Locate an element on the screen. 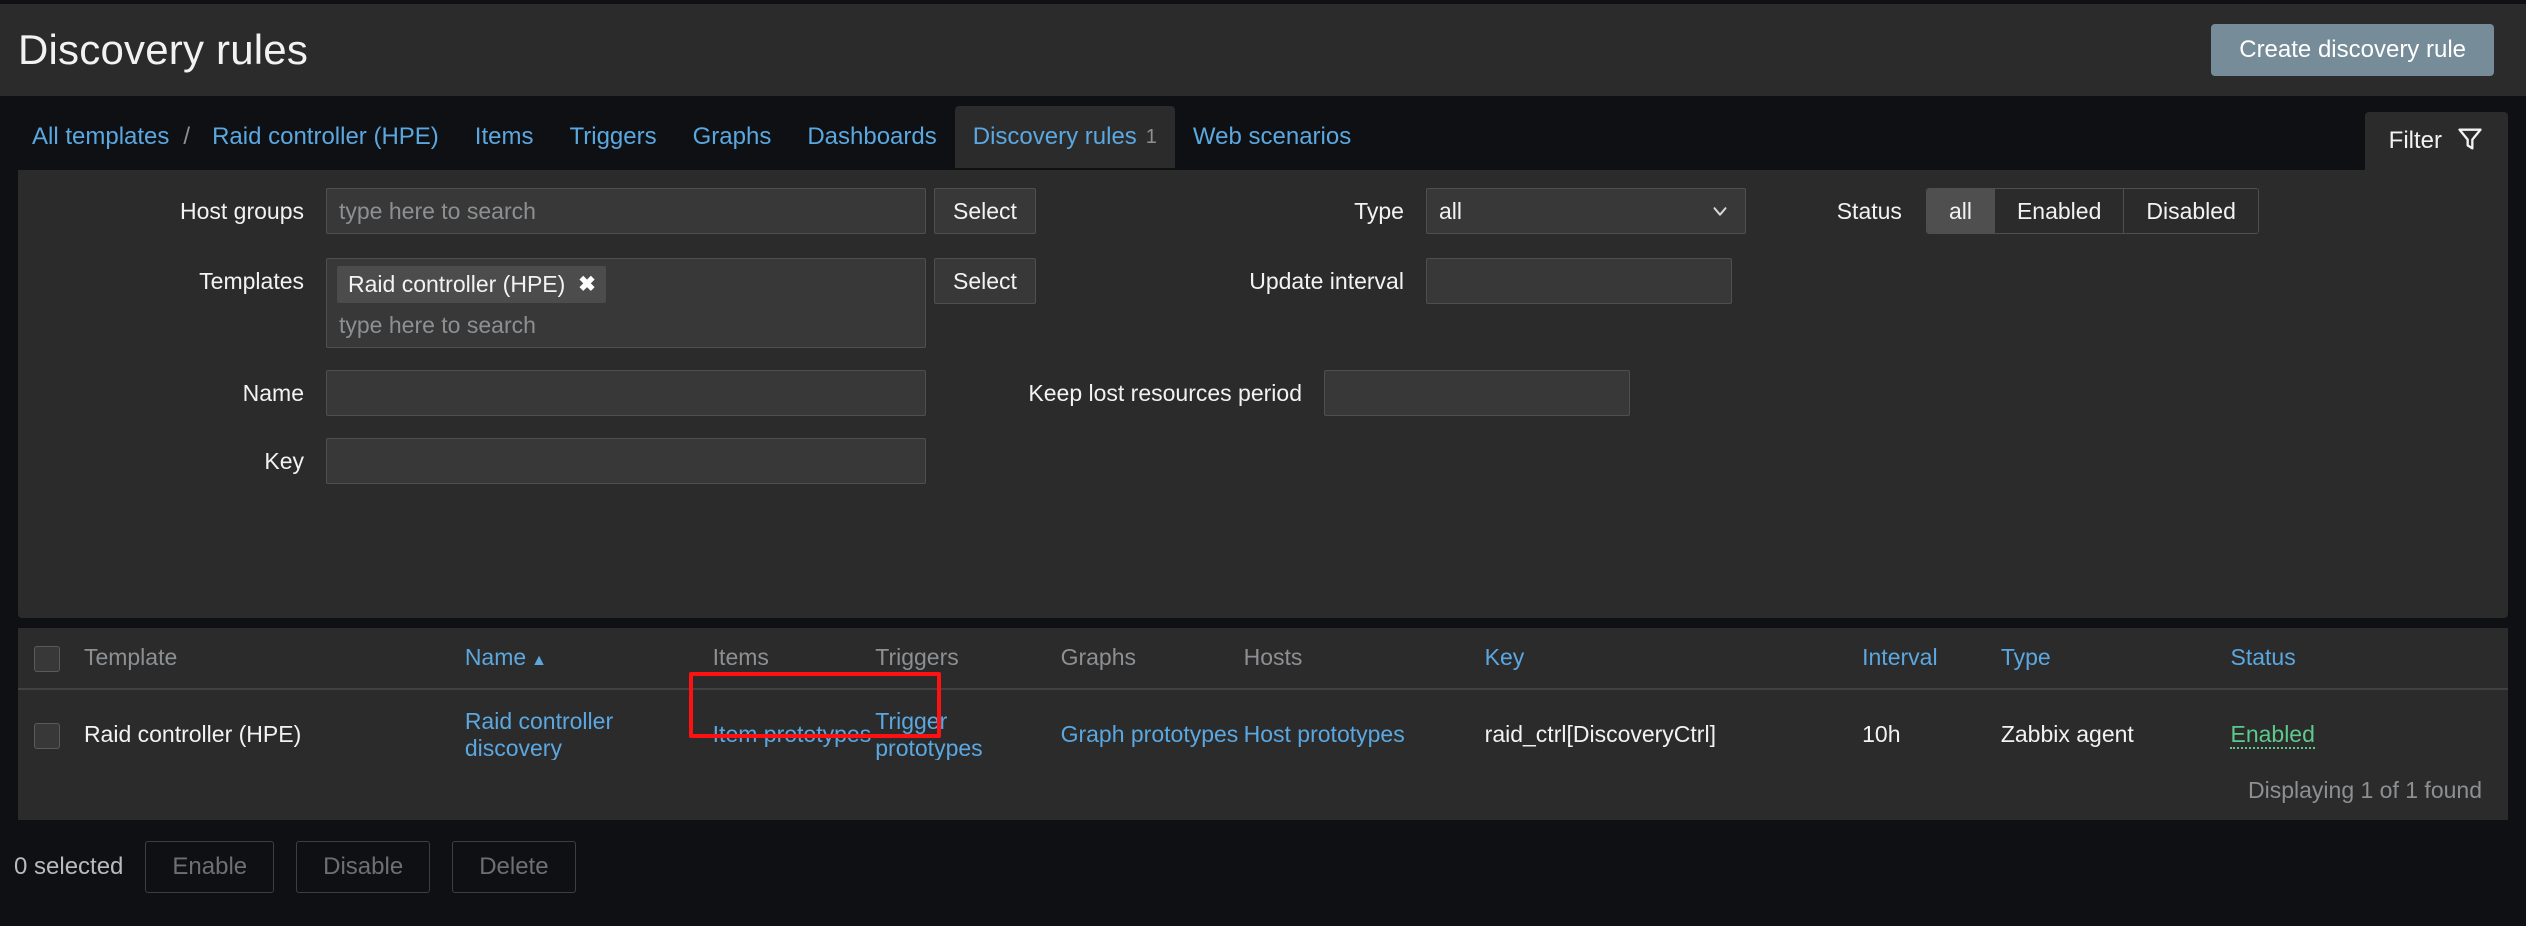  tab-discovery-rules: Discovery rules 1 is located at coordinates (1064, 137).